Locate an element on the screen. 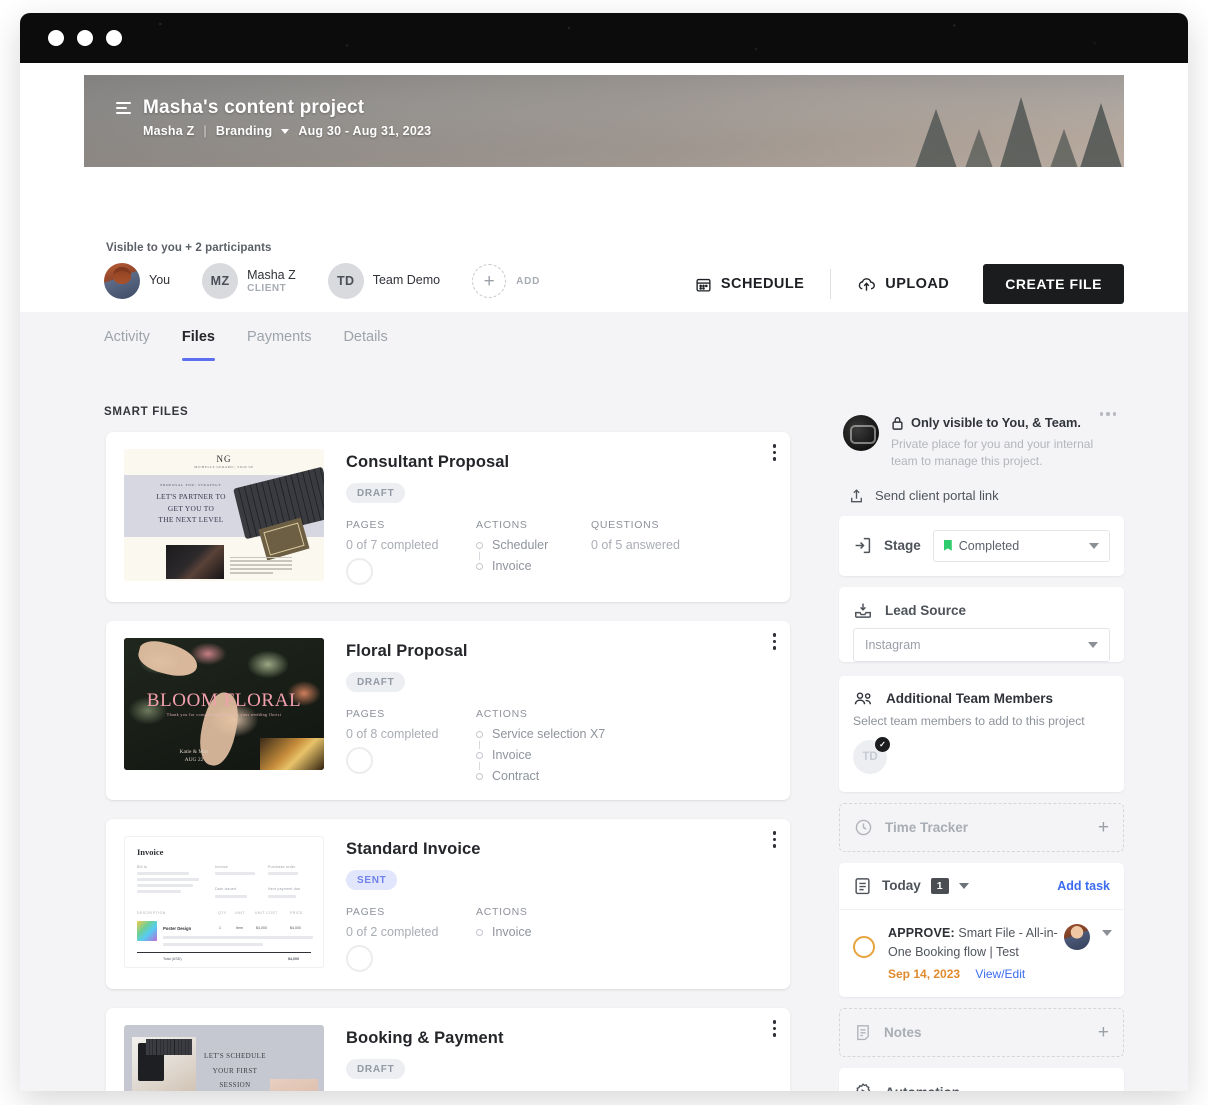 This screenshot has height=1105, width=1208. action-connector is located at coordinates (479, 556).